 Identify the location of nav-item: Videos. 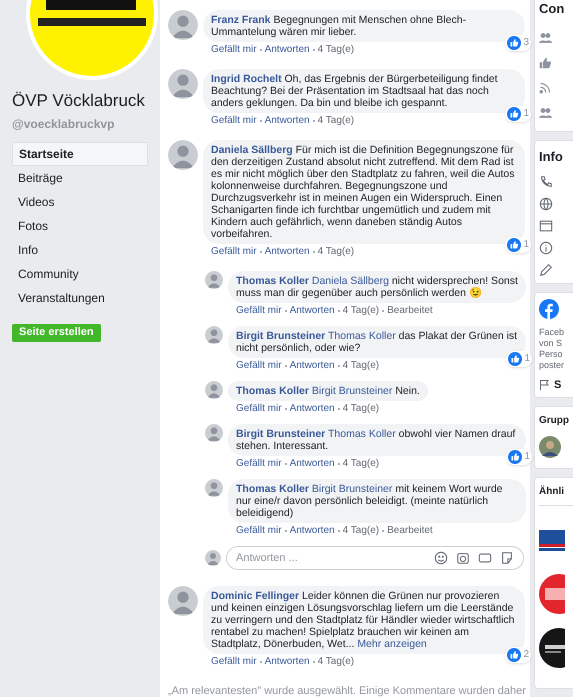
(80, 202).